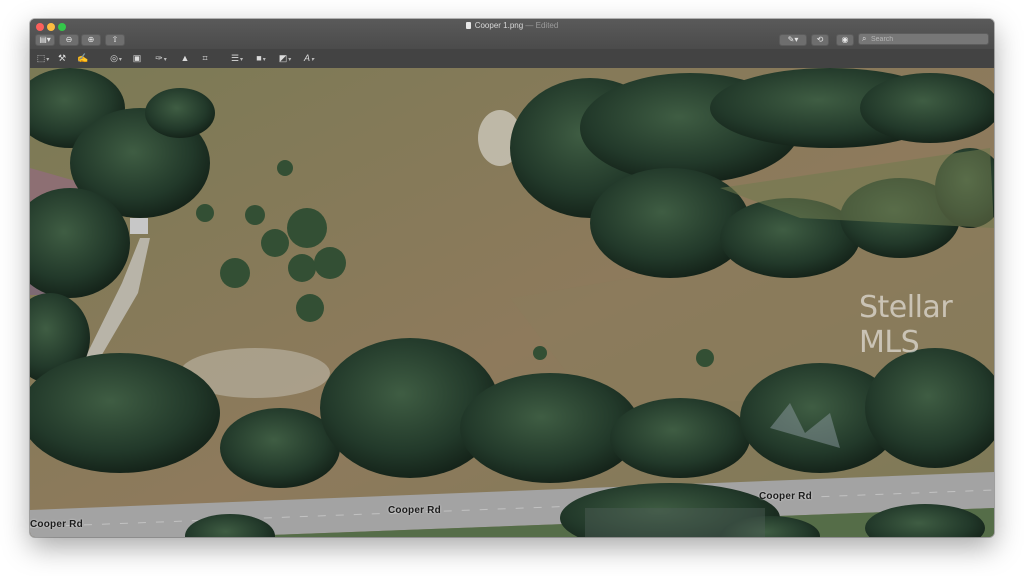  I want to click on zoom-in-icon: ⊕, so click(91, 39).